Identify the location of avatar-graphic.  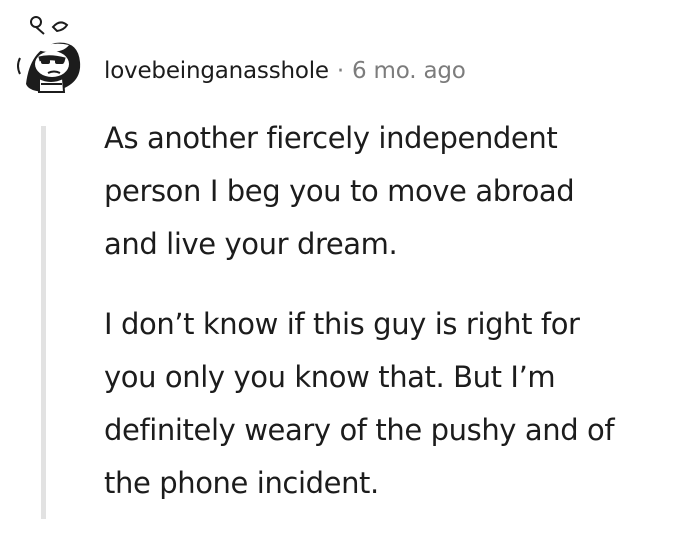
(49, 54).